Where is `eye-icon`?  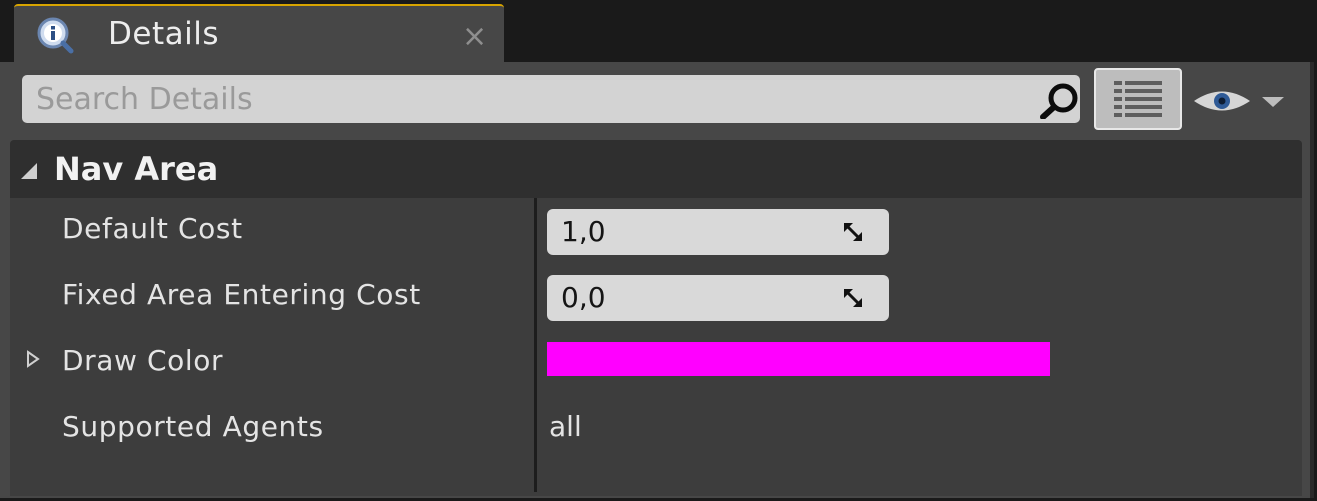
eye-icon is located at coordinates (1222, 101).